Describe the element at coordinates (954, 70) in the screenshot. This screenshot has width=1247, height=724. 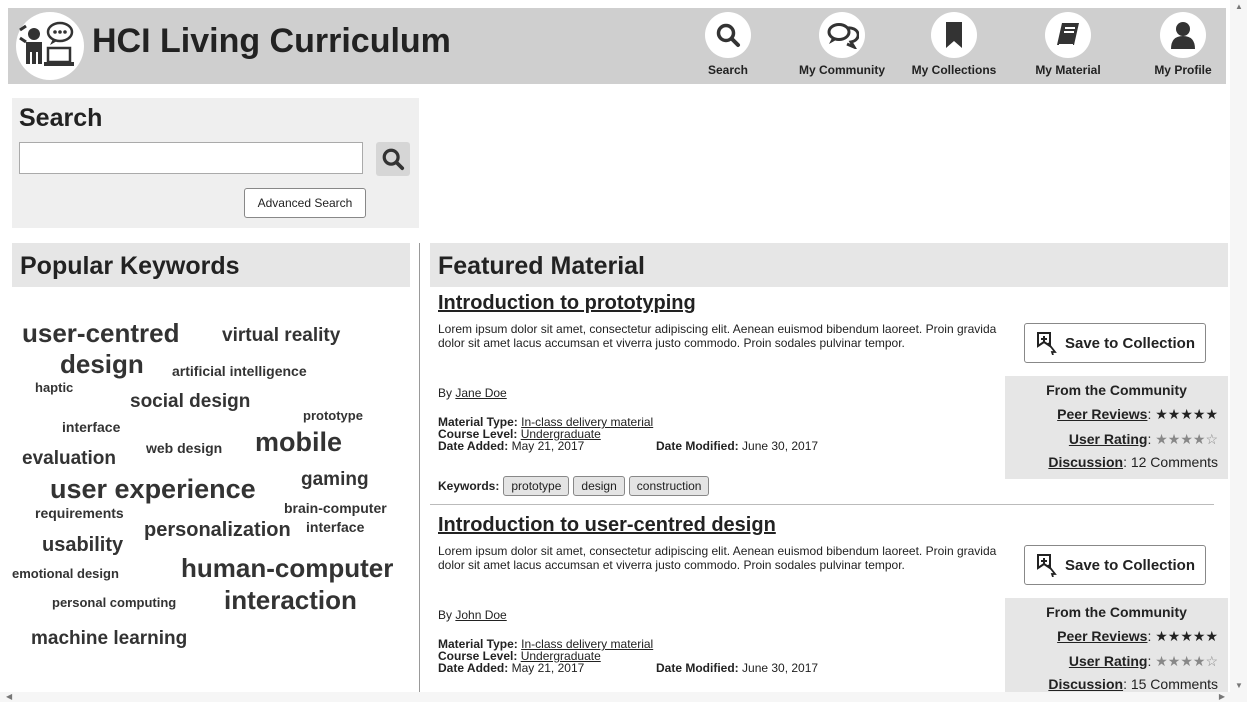
I see `nav-my-collections-label: My Collections` at that location.